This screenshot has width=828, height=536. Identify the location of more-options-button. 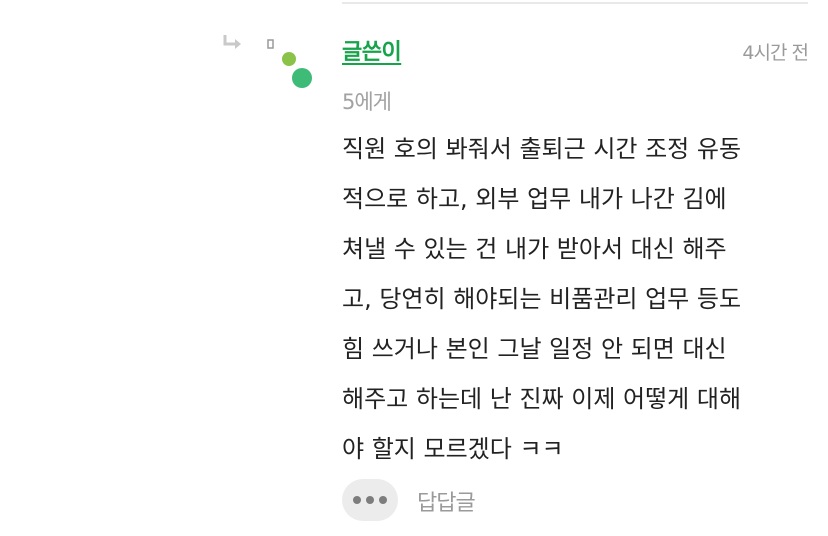
(370, 500).